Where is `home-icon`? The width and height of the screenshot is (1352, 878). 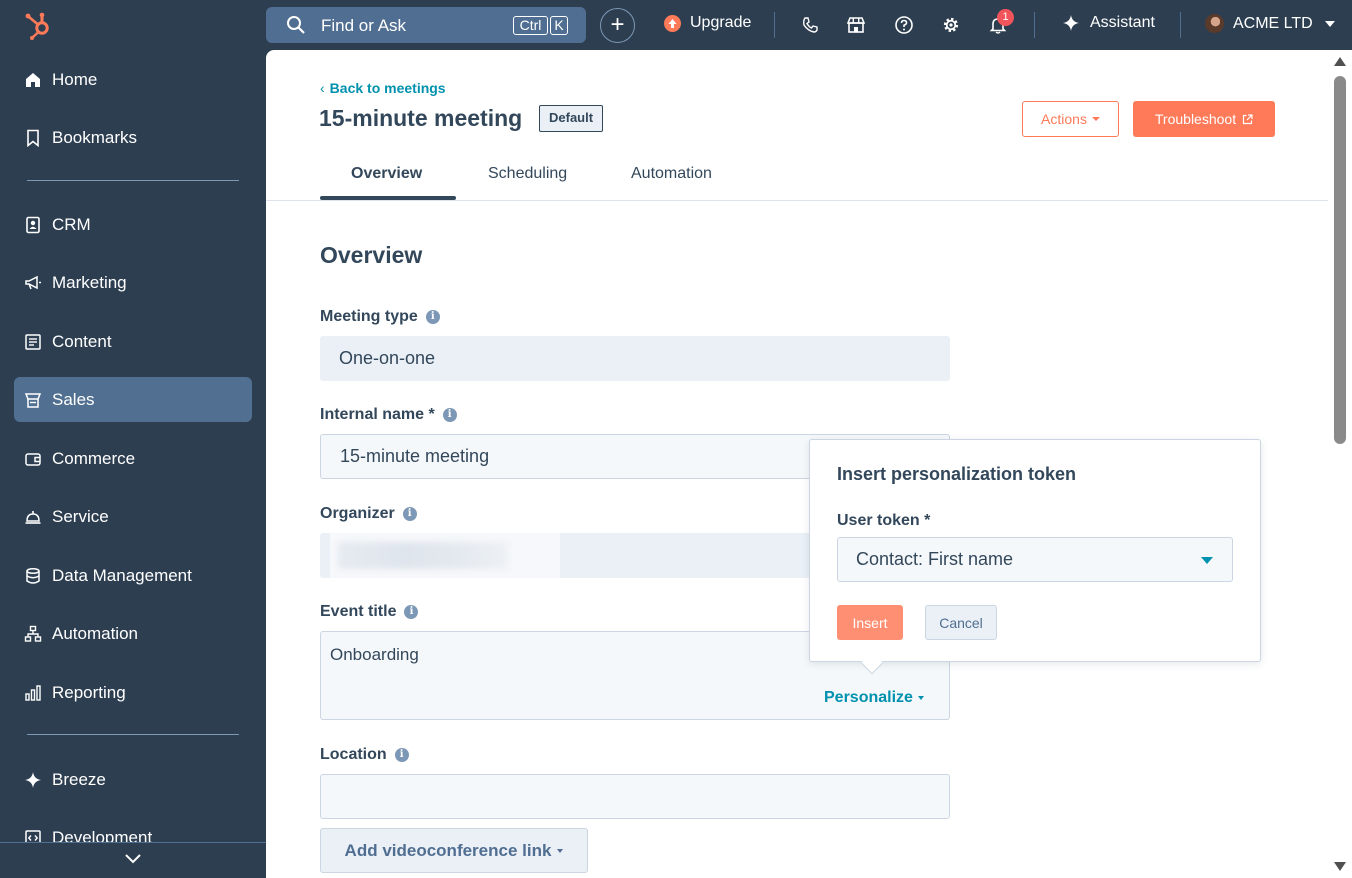 home-icon is located at coordinates (33, 79).